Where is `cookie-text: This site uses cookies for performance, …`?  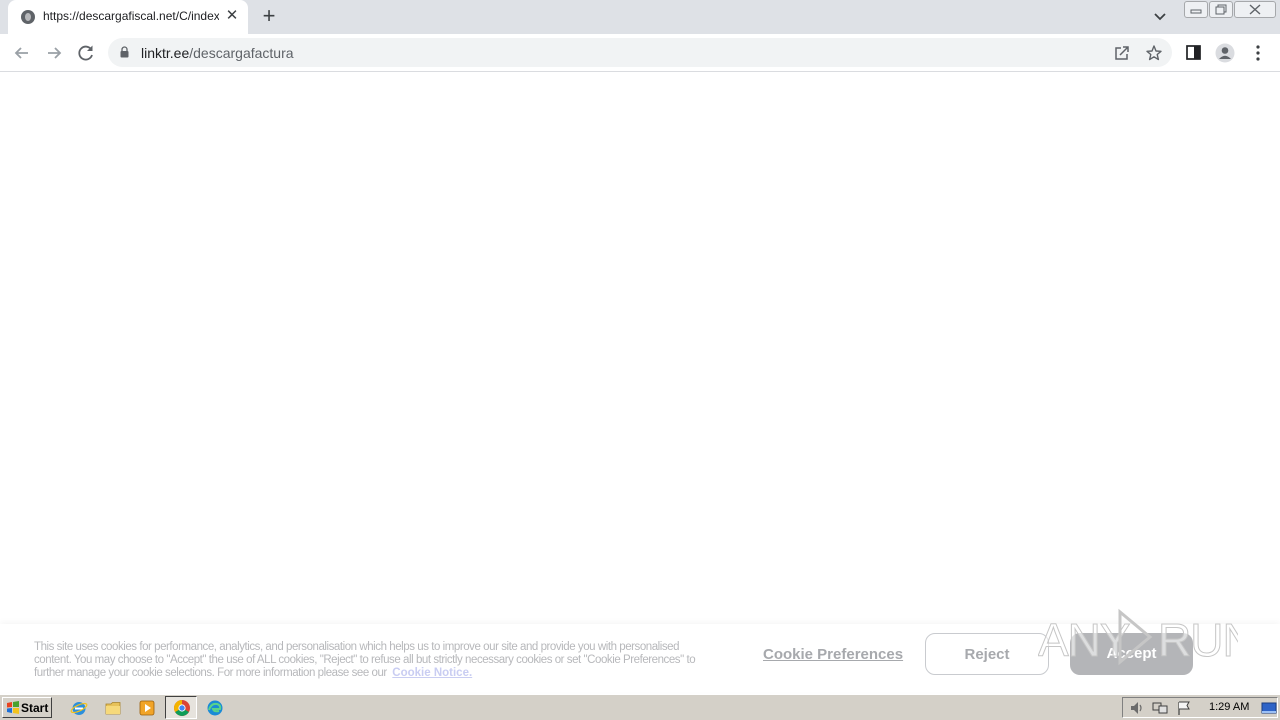 cookie-text: This site uses cookies for performance, … is located at coordinates (370, 660).